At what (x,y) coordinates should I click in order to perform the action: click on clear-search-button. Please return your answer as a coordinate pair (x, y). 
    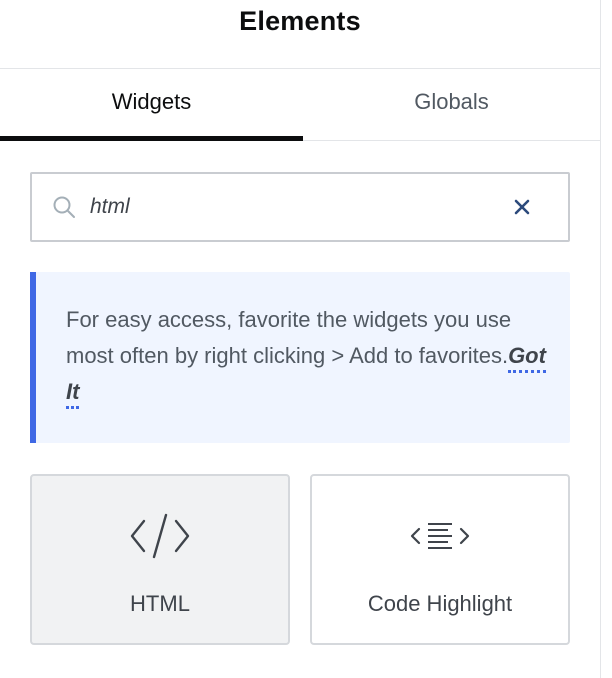
    Looking at the image, I should click on (522, 207).